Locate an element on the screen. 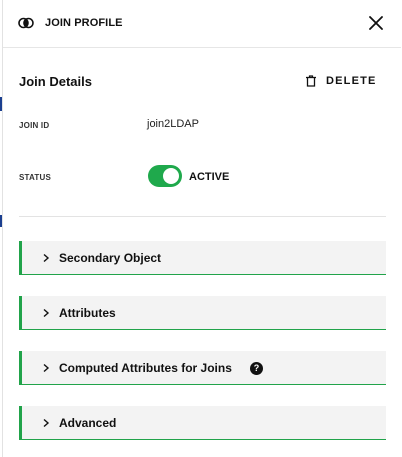 Image resolution: width=402 pixels, height=457 pixels. join-circles-icon is located at coordinates (26, 23).